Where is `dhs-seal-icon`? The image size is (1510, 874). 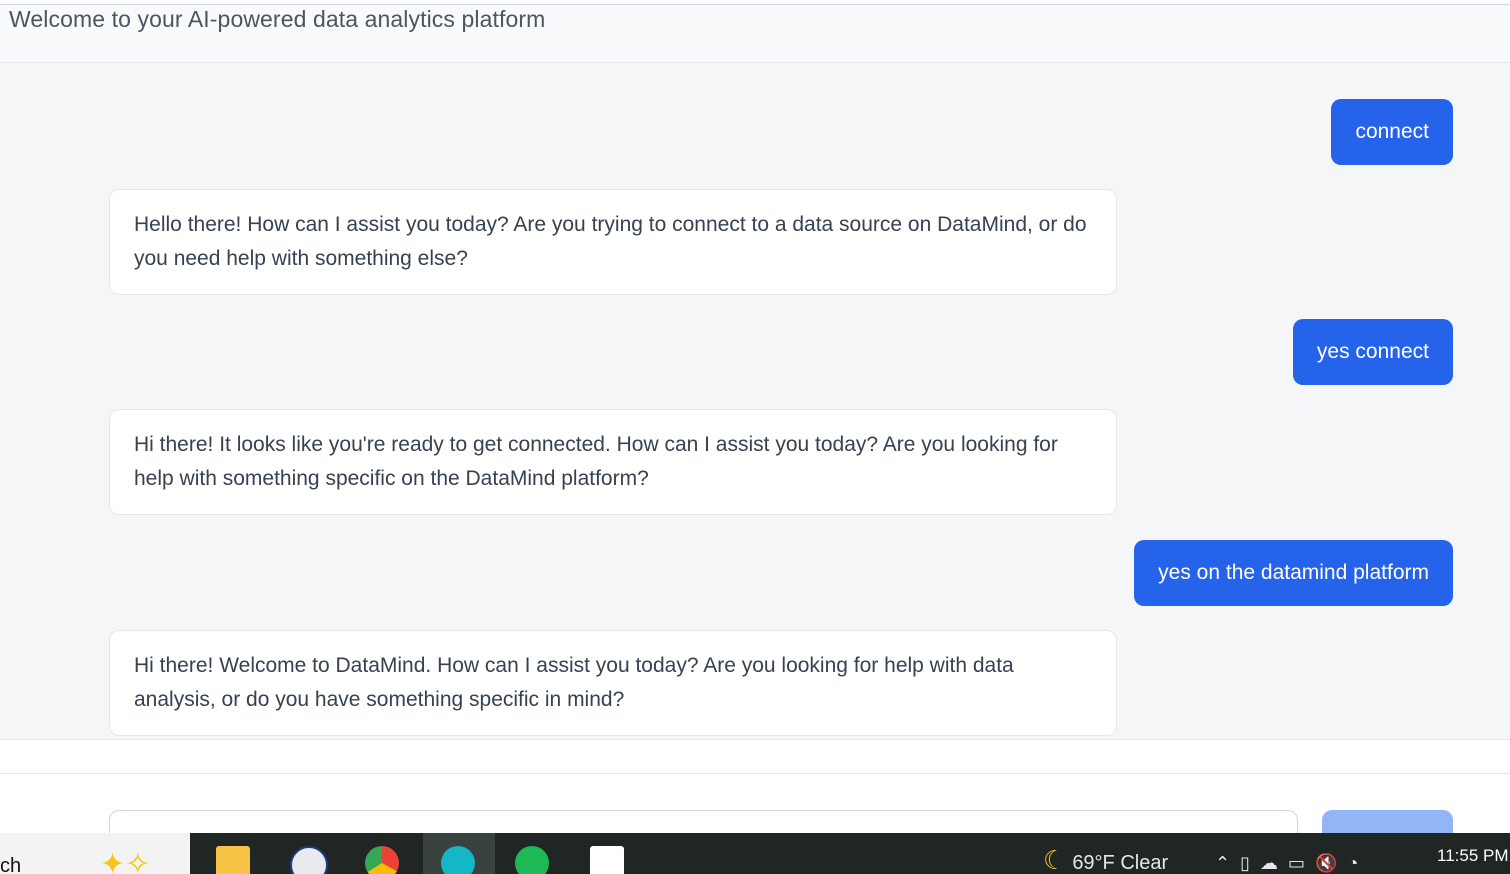
dhs-seal-icon is located at coordinates (309, 860).